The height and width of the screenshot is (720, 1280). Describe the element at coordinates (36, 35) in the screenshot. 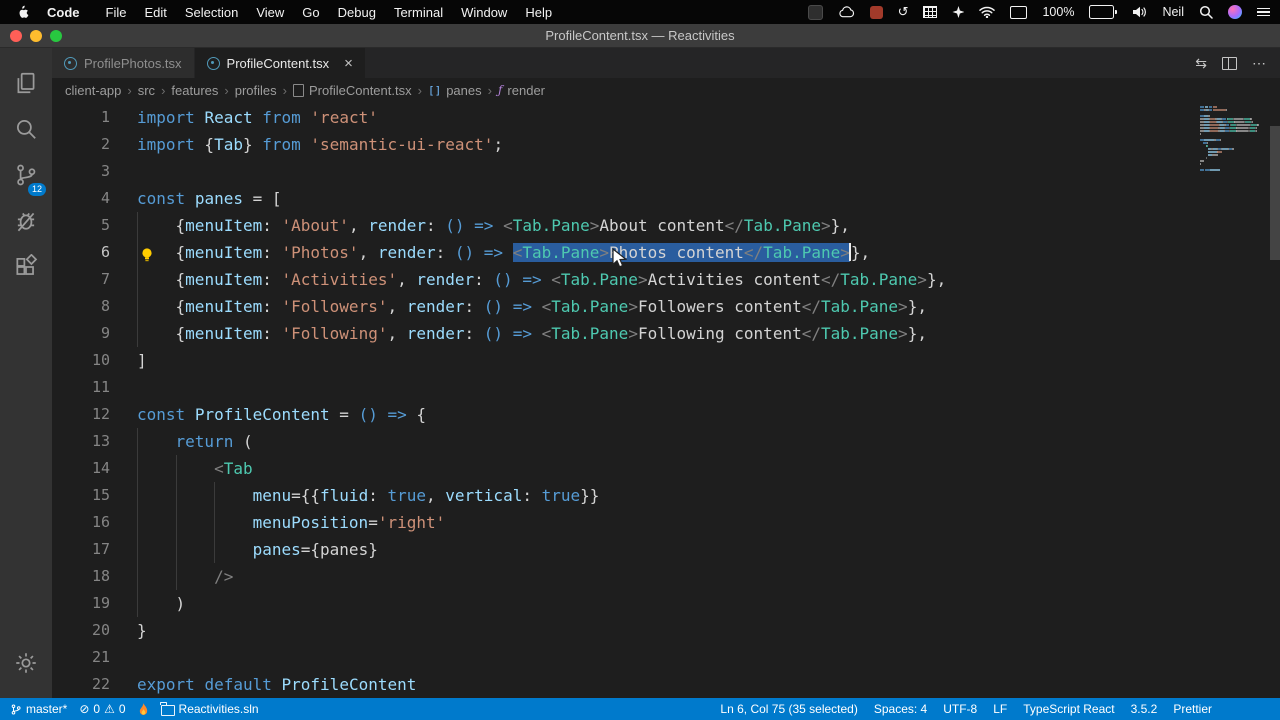

I see `minimize-window-button` at that location.